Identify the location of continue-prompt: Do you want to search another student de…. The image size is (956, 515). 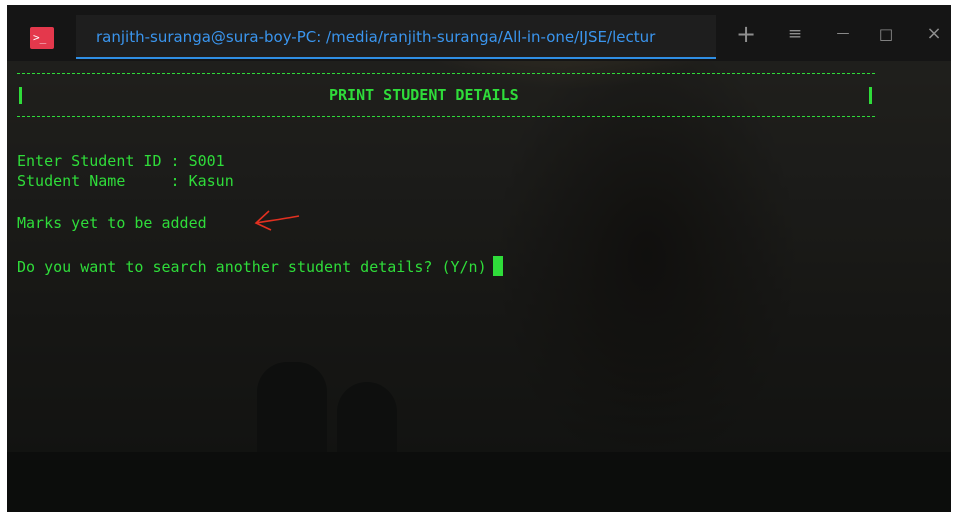
(260, 267).